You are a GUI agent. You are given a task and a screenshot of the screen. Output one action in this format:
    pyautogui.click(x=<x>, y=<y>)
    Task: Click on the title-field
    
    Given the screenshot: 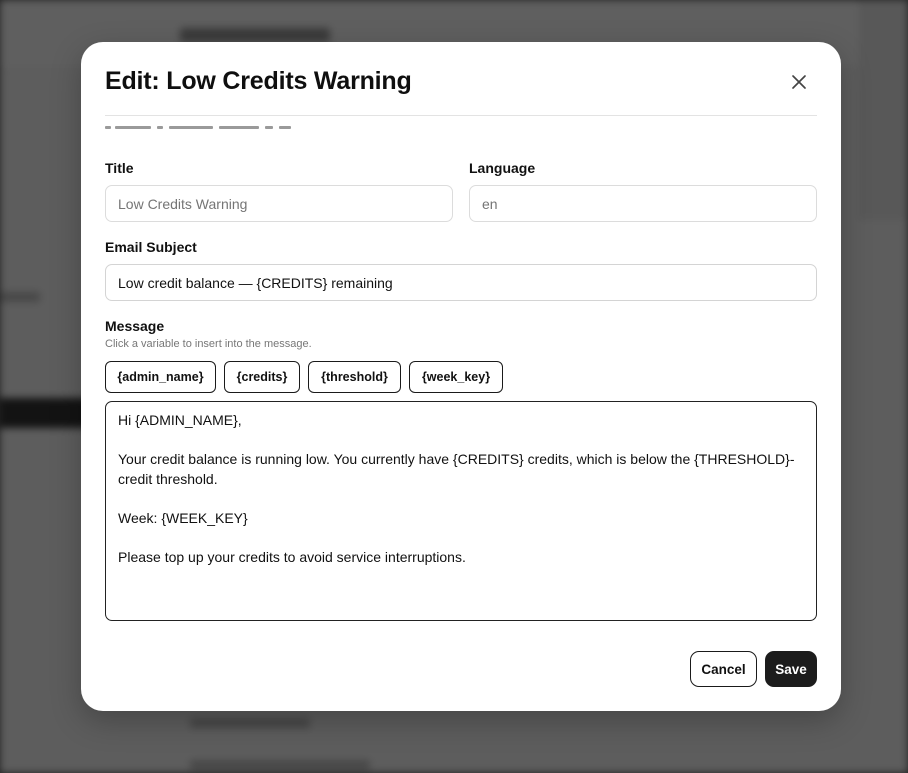 What is the action you would take?
    pyautogui.click(x=279, y=203)
    